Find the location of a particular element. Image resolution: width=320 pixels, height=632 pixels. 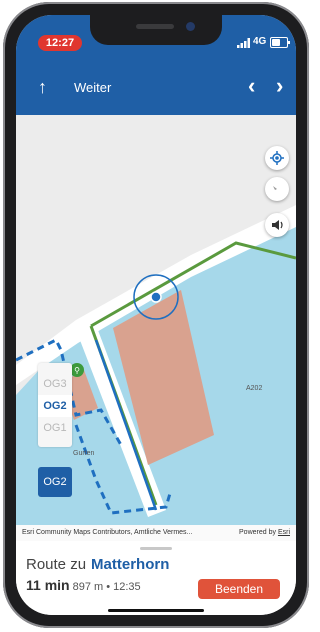

locate-icon is located at coordinates (277, 158).